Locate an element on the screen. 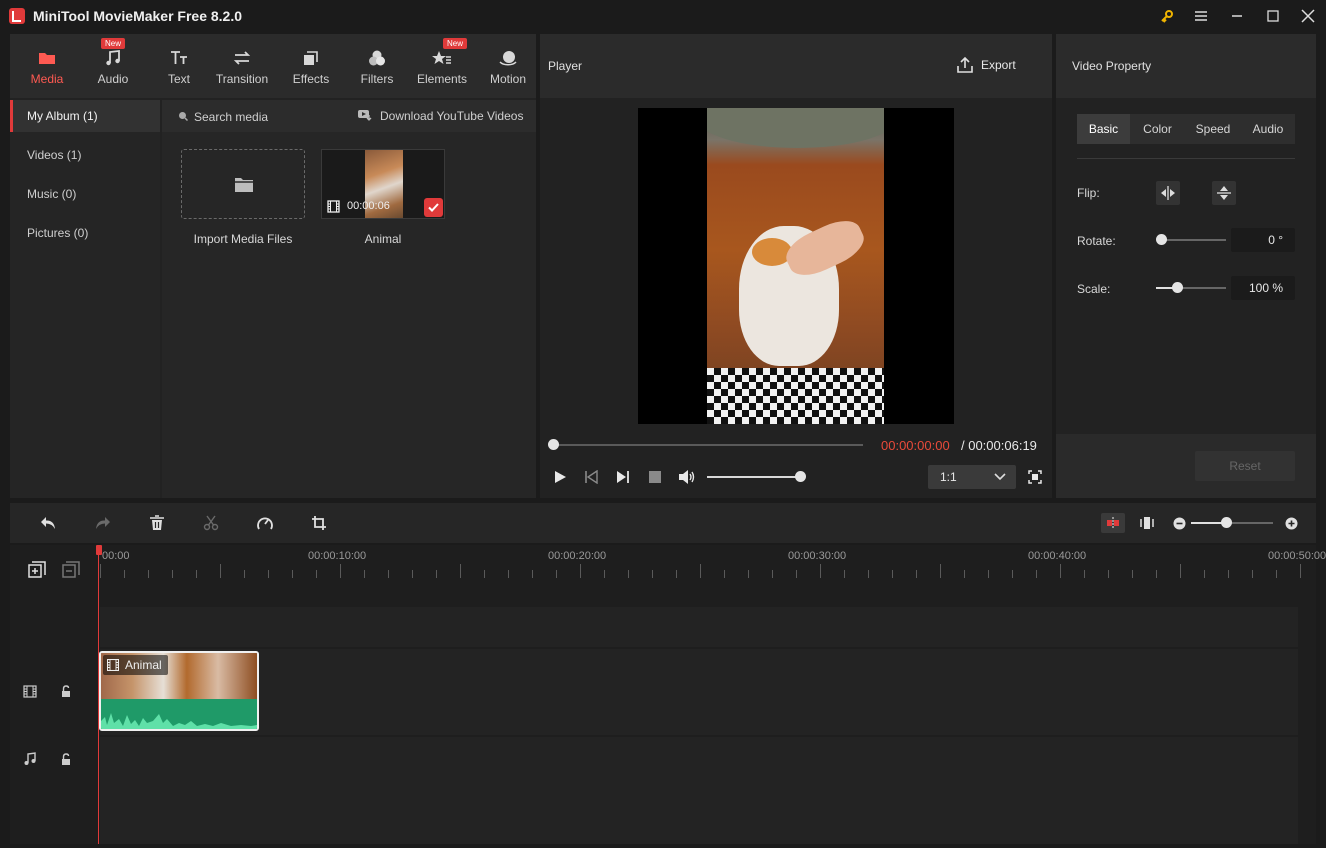 This screenshot has width=1326, height=848. album-item-videos: Videos (1) is located at coordinates (85, 155).